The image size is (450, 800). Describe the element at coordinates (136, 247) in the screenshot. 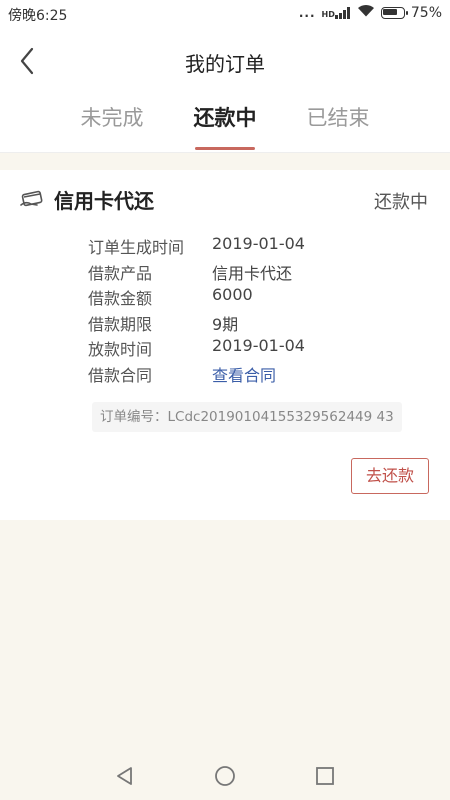

I see `detail-label: 订单生成时间` at that location.